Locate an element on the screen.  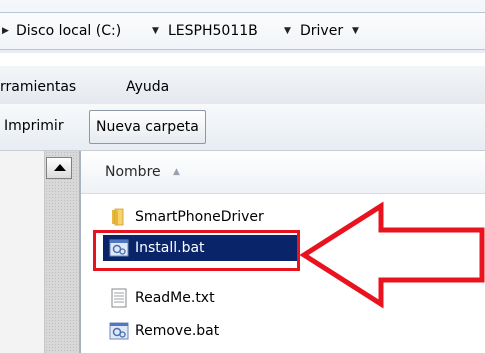
column-header-name: Nombre ▲ is located at coordinates (283, 172).